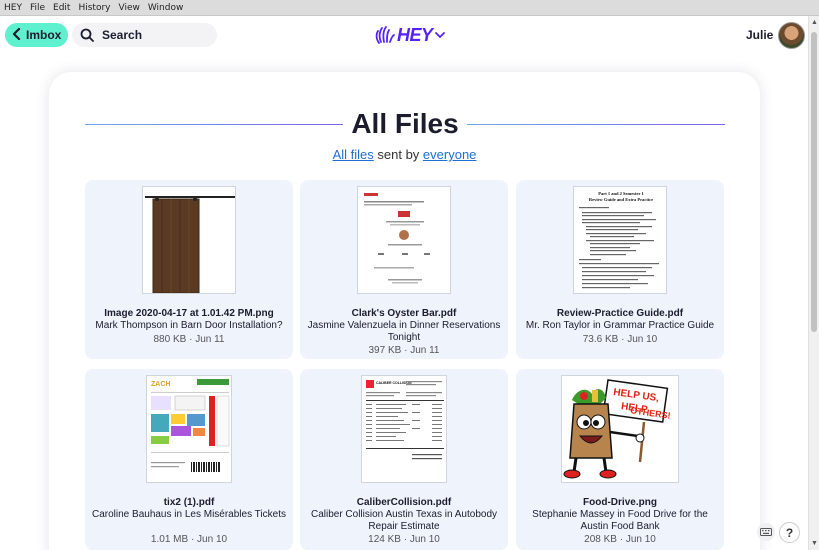 This screenshot has width=819, height=550. What do you see at coordinates (37, 8) in the screenshot?
I see `menu-file: File` at bounding box center [37, 8].